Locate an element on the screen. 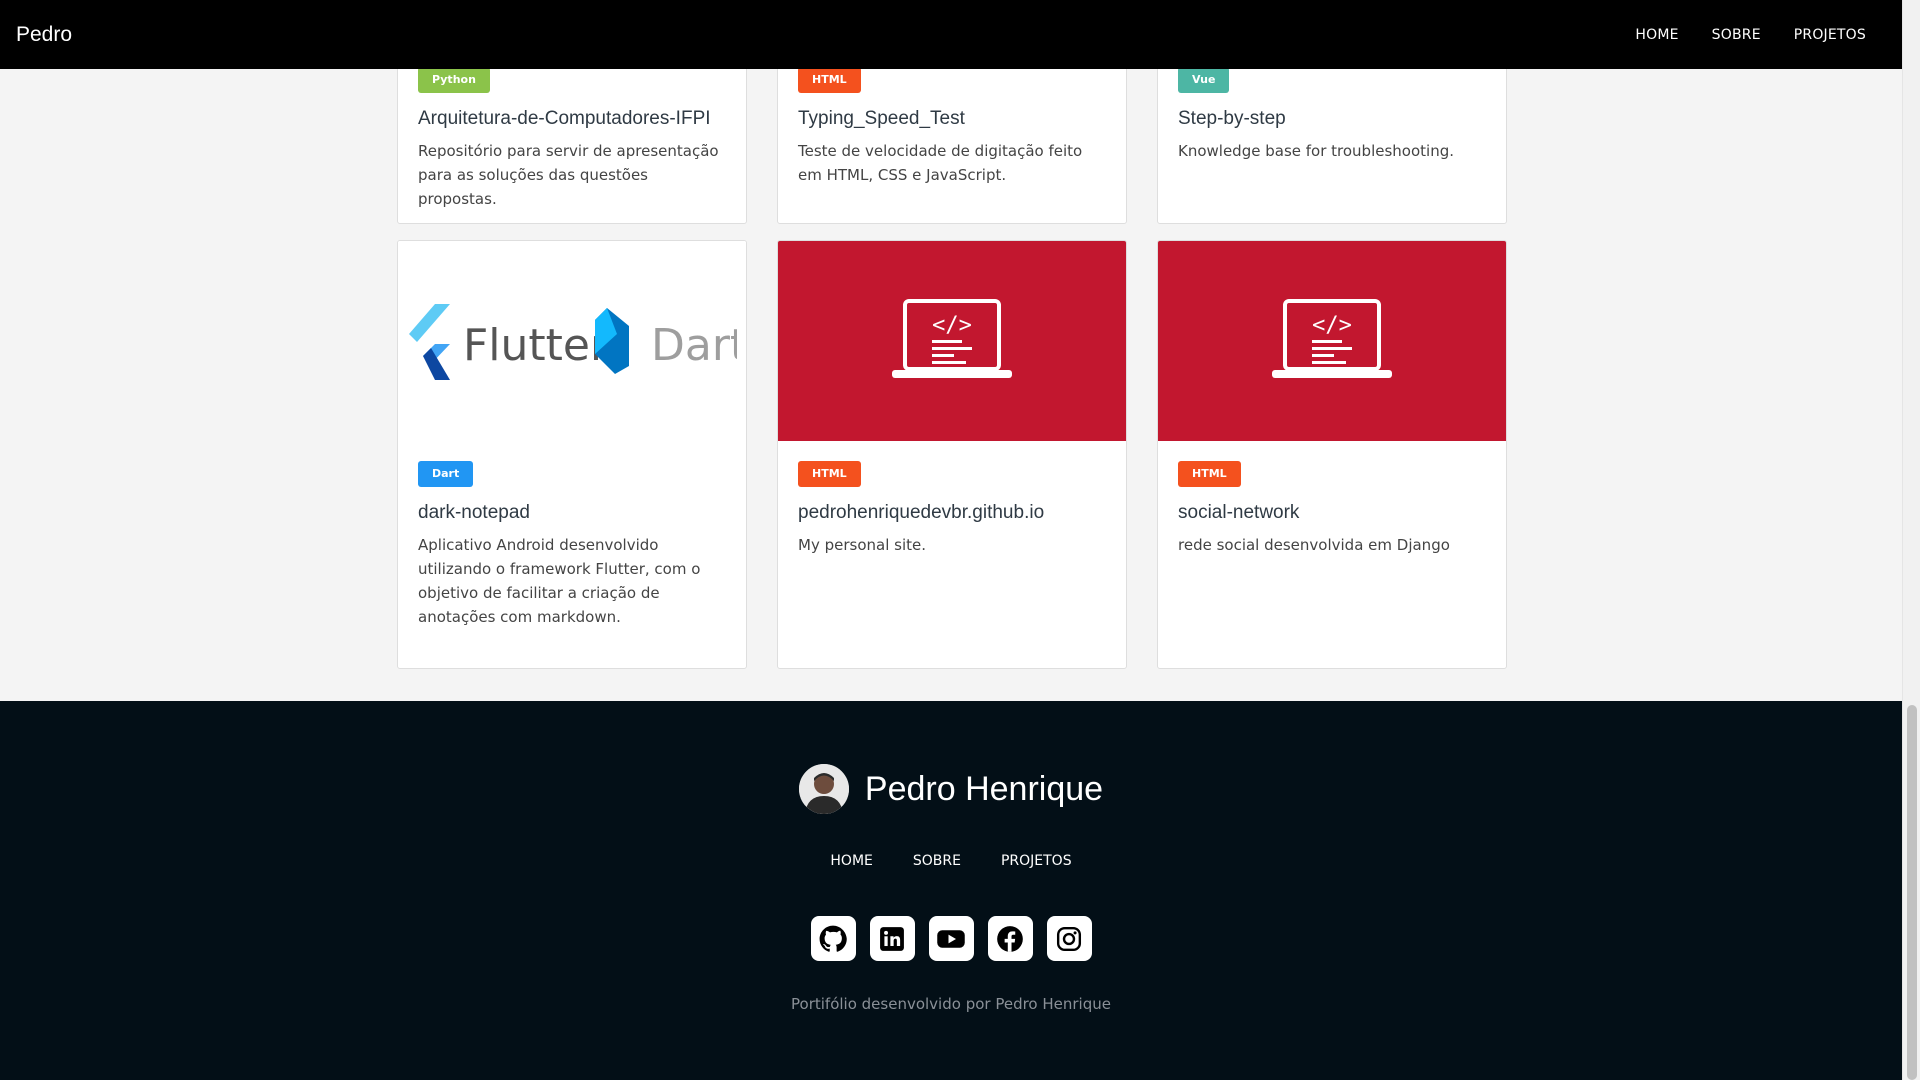 This screenshot has width=1920, height=1080. flutter-dart-logo: Flutter Dart is located at coordinates (573, 342).